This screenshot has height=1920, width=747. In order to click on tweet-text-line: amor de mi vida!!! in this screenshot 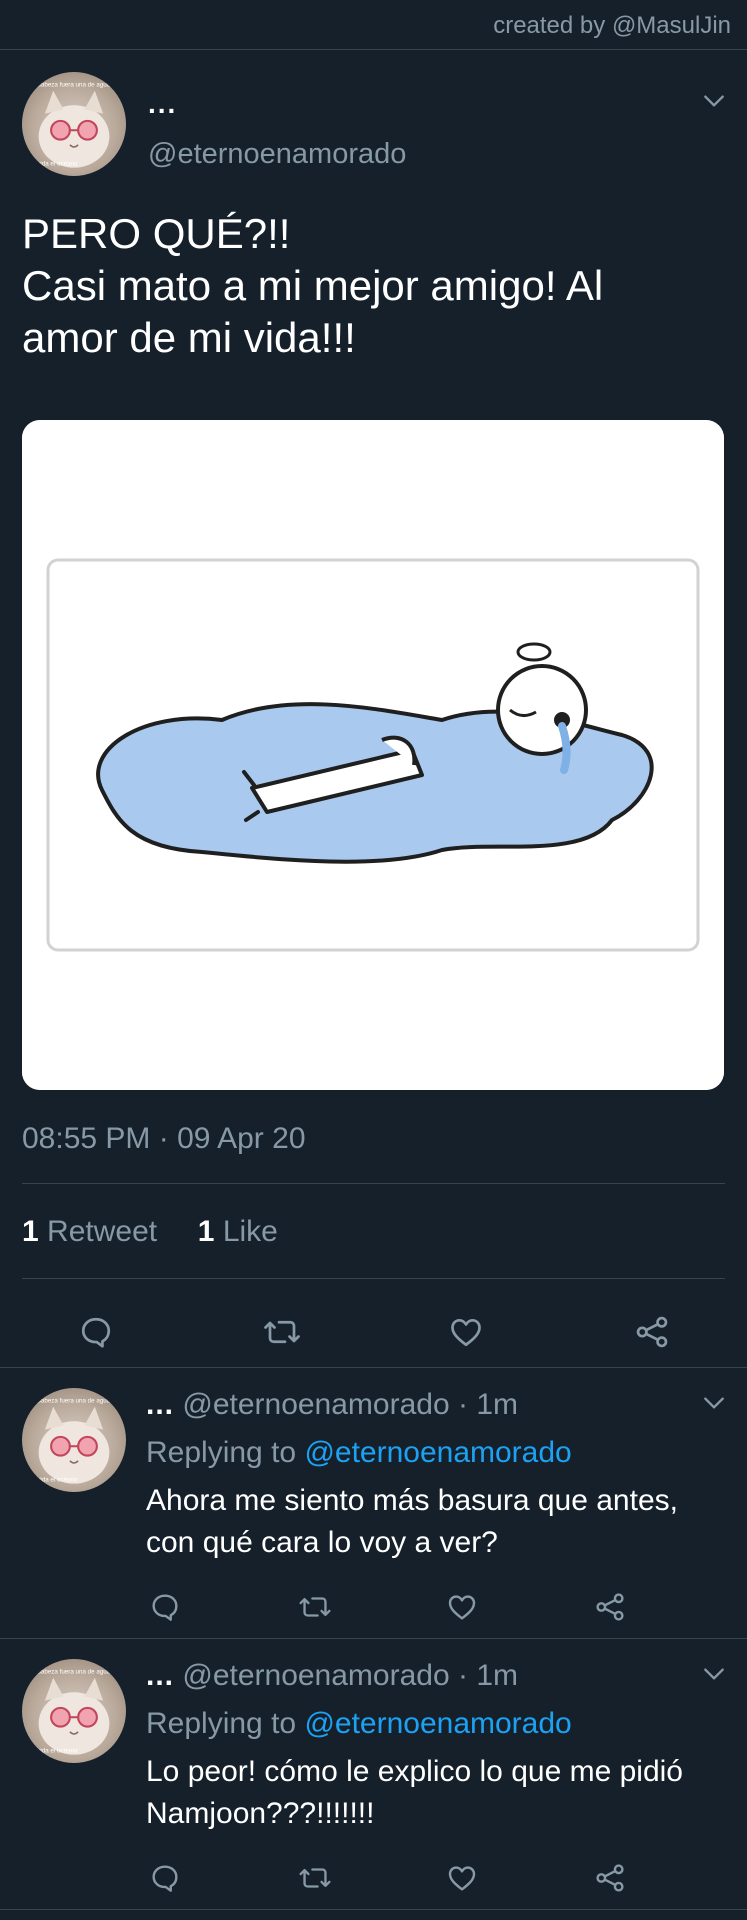, I will do `click(189, 337)`.